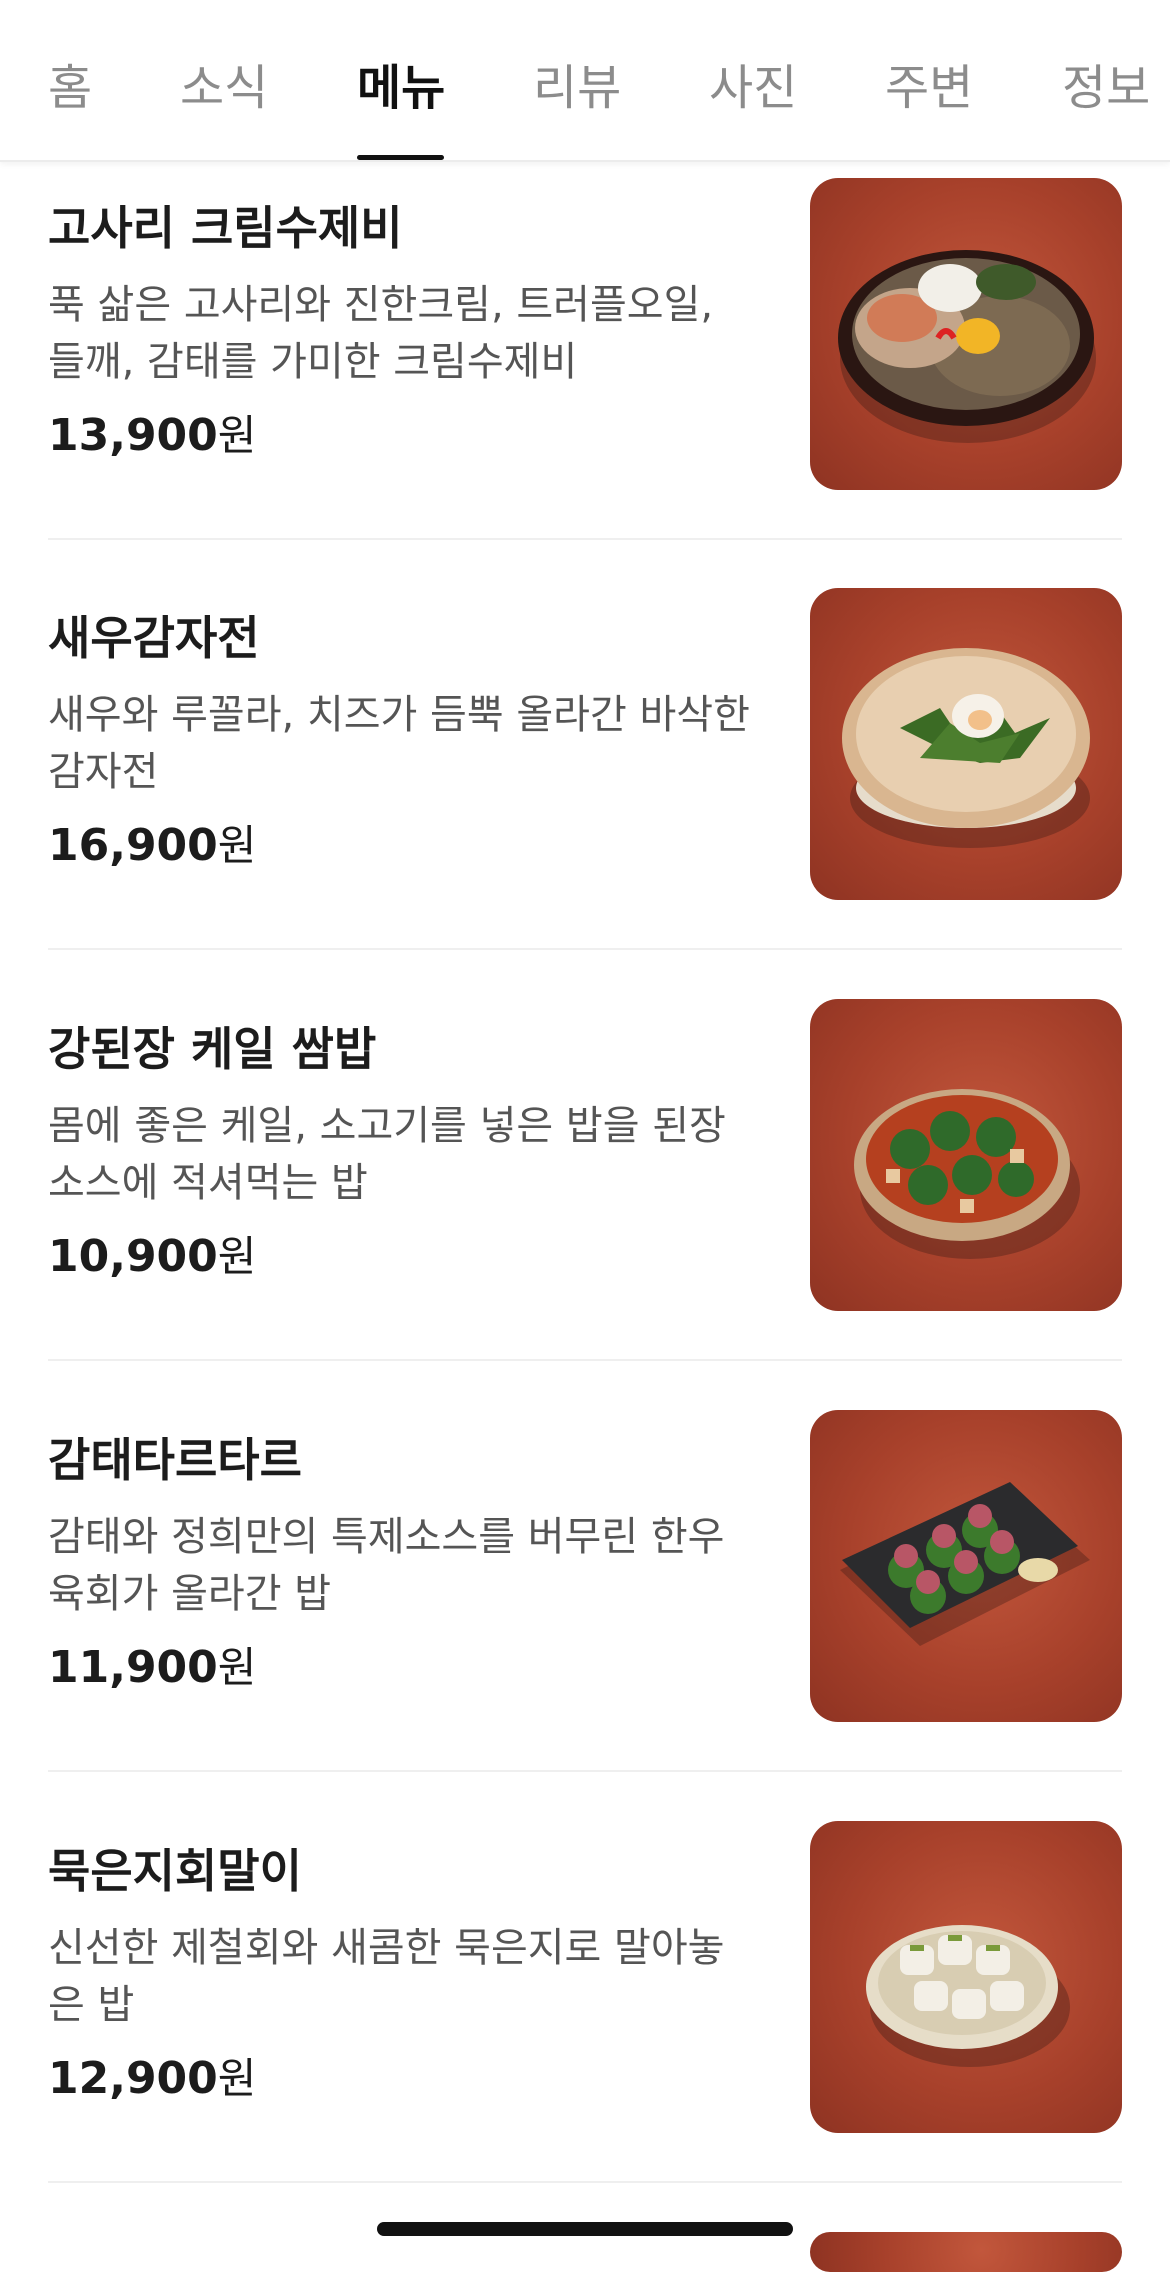  I want to click on menu-item-price: 11,900원, so click(152, 1668).